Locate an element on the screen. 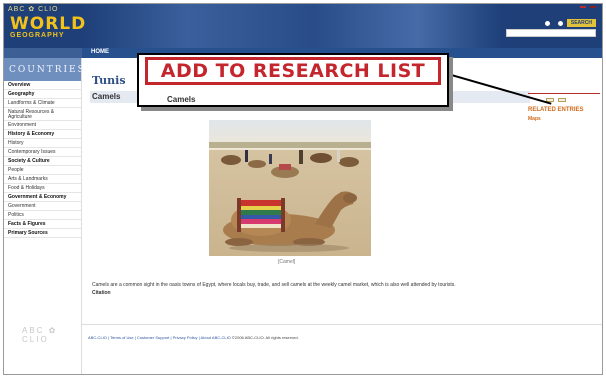 The width and height of the screenshot is (606, 378). logo-world: WORLD is located at coordinates (48, 24).